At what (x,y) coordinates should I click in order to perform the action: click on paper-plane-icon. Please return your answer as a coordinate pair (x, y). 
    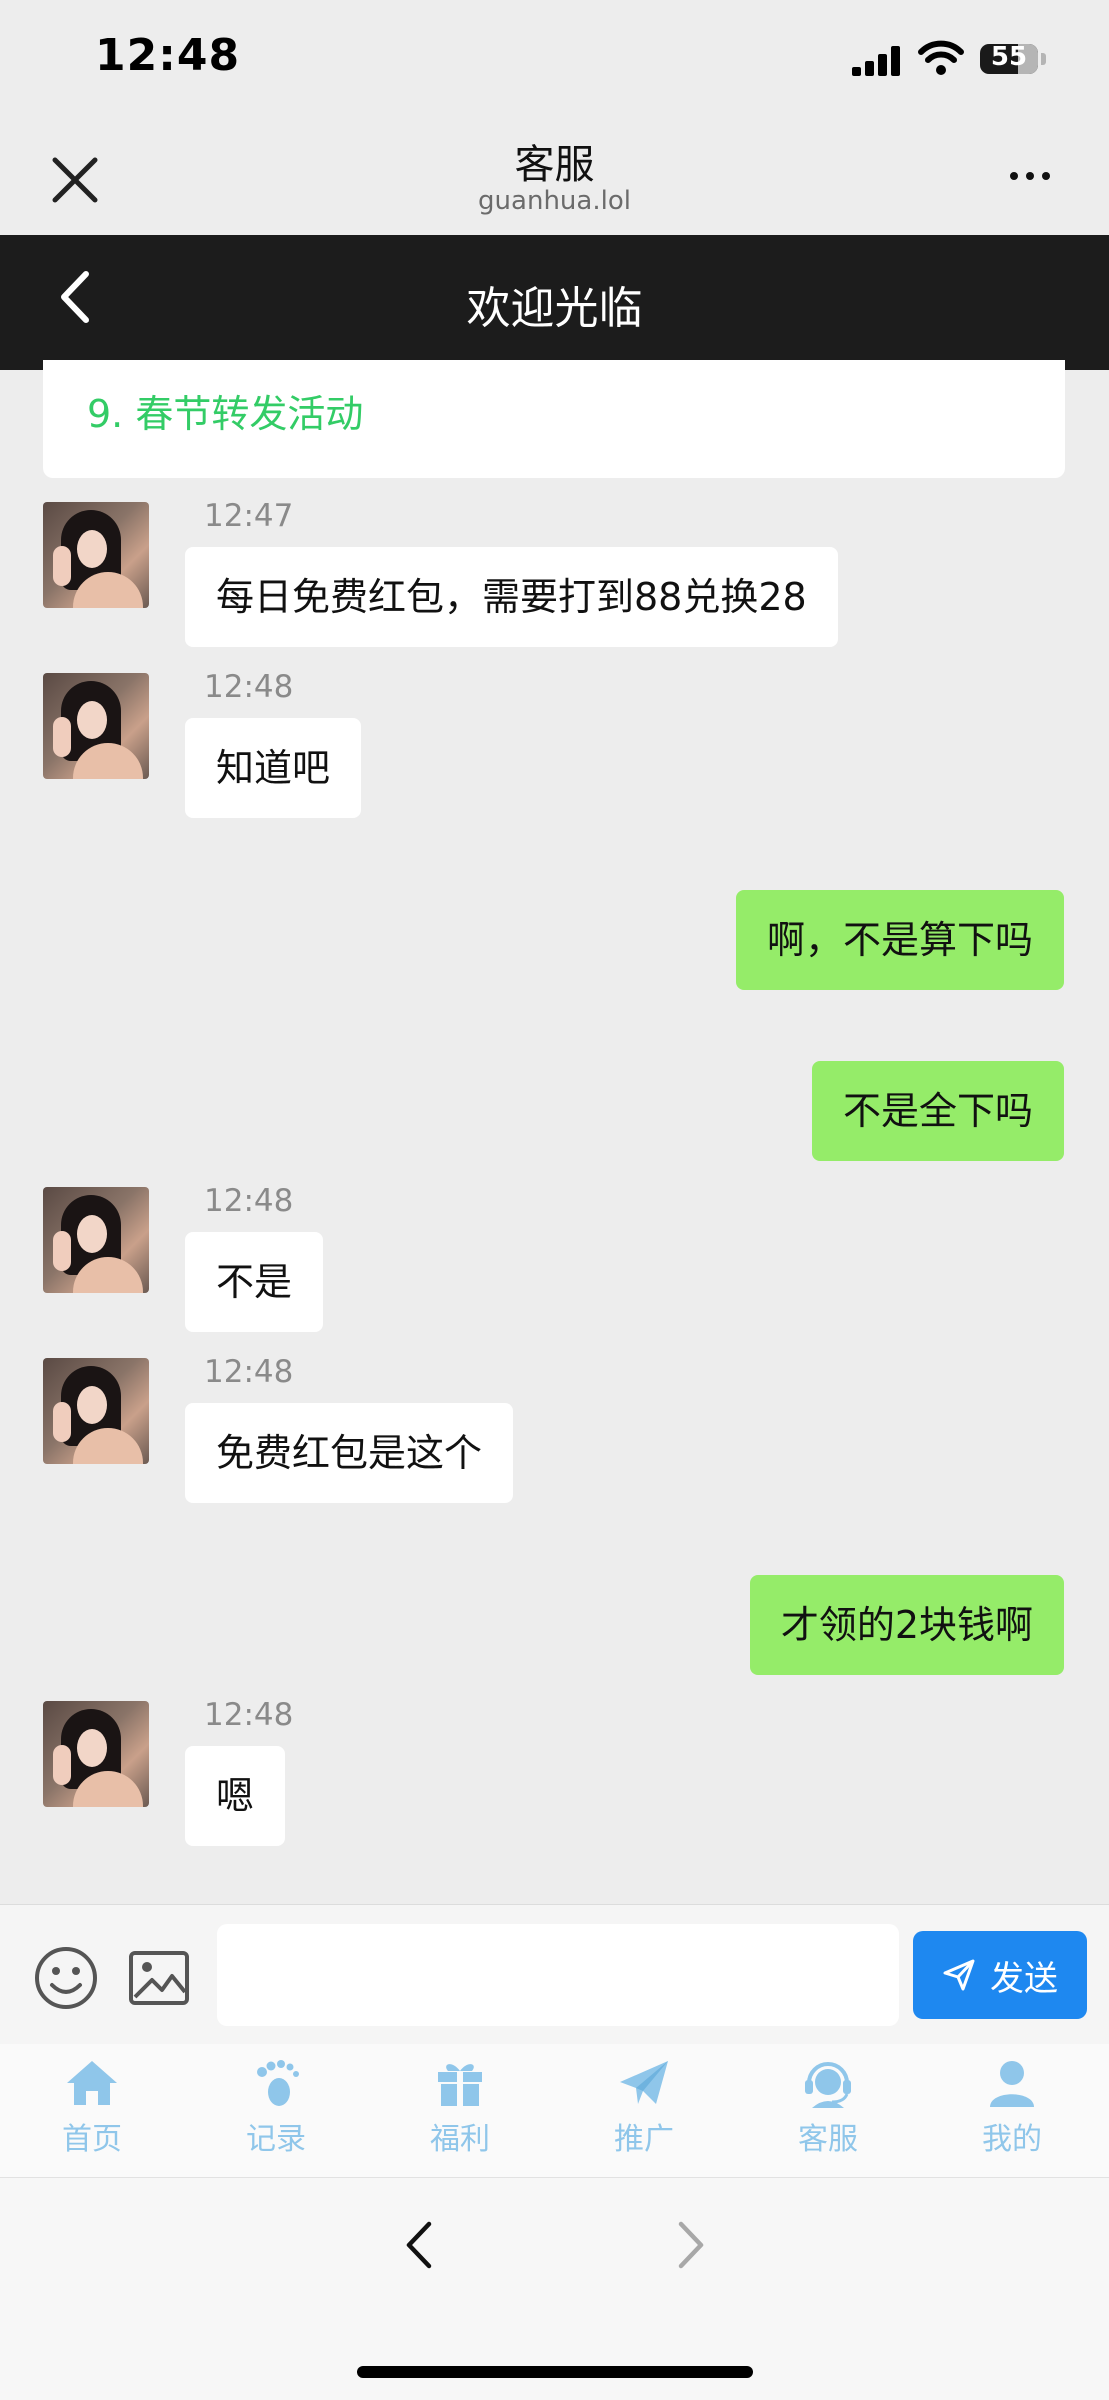
    Looking at the image, I should click on (644, 2082).